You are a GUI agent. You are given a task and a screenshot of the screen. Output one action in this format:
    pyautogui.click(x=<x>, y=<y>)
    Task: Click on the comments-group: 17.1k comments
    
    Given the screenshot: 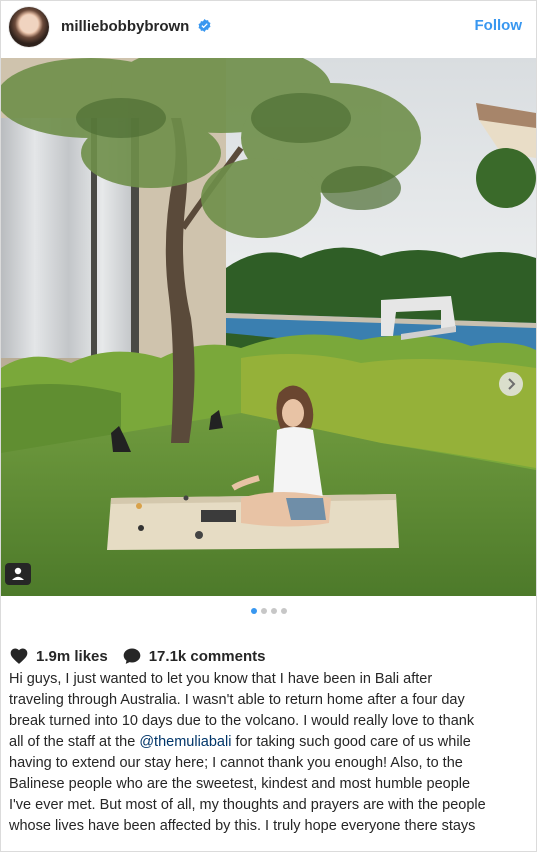 What is the action you would take?
    pyautogui.click(x=194, y=656)
    